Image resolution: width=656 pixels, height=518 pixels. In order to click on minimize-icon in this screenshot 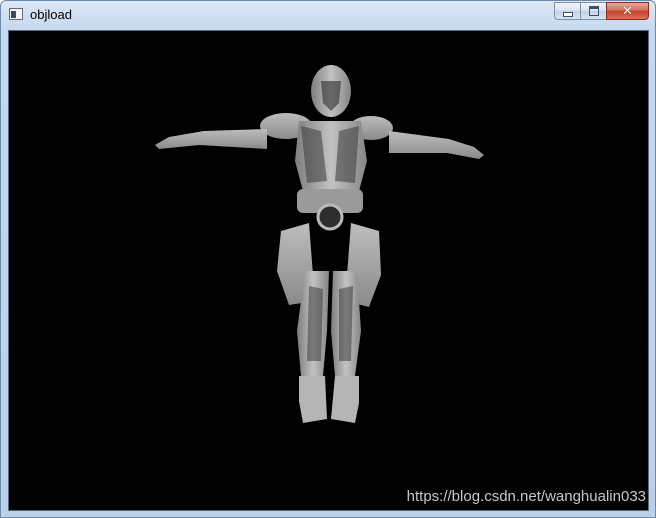, I will do `click(567, 14)`.